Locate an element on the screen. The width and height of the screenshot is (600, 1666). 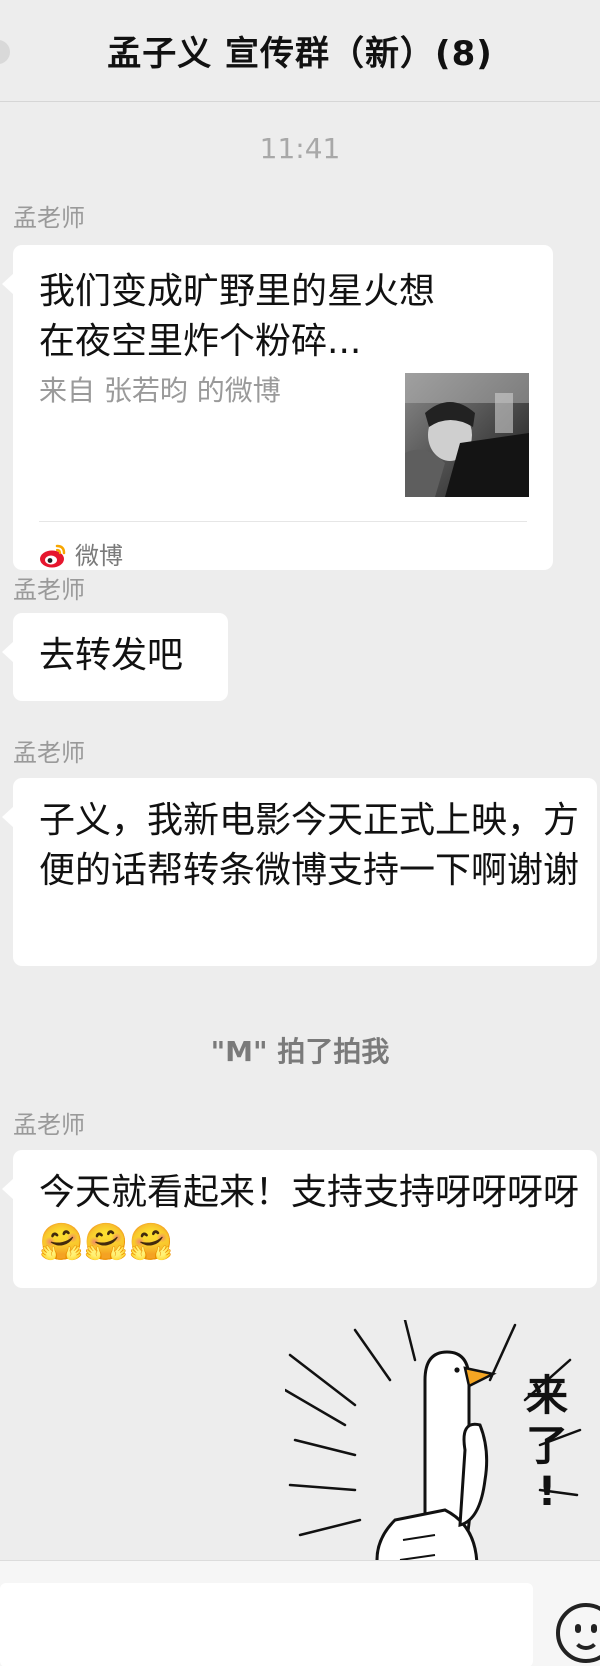
card-divider is located at coordinates (283, 521).